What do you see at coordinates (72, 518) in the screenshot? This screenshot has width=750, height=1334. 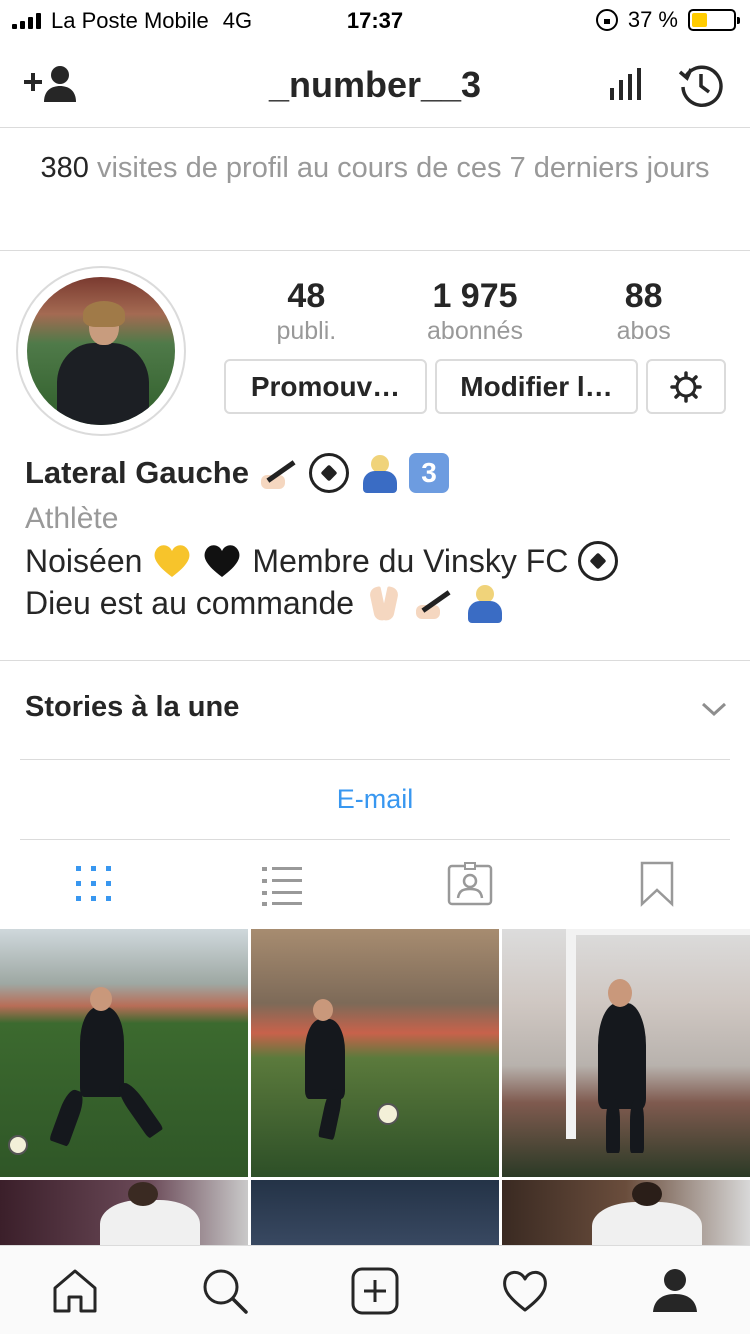 I see `category-label: Athlète` at bounding box center [72, 518].